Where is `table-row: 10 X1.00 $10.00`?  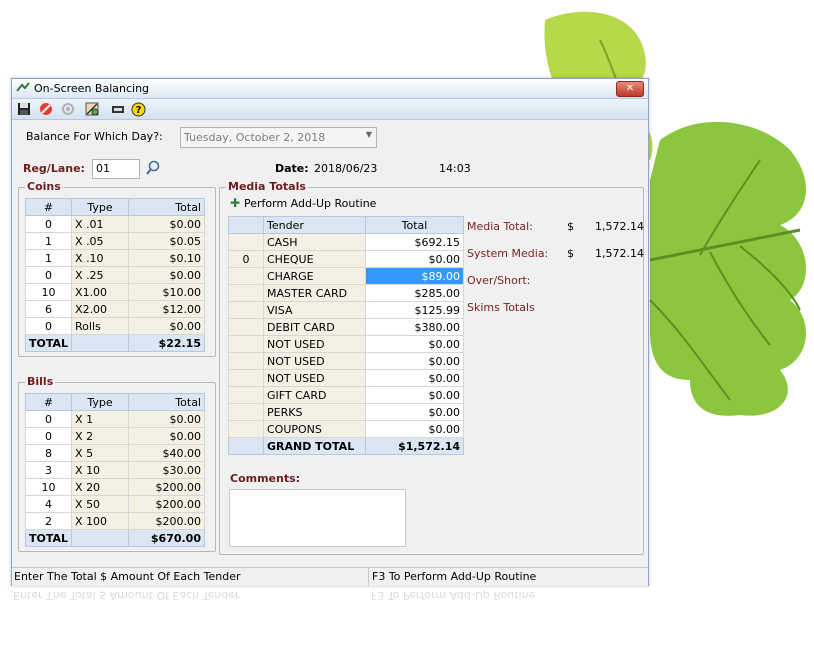
table-row: 10 X1.00 $10.00 is located at coordinates (114, 292).